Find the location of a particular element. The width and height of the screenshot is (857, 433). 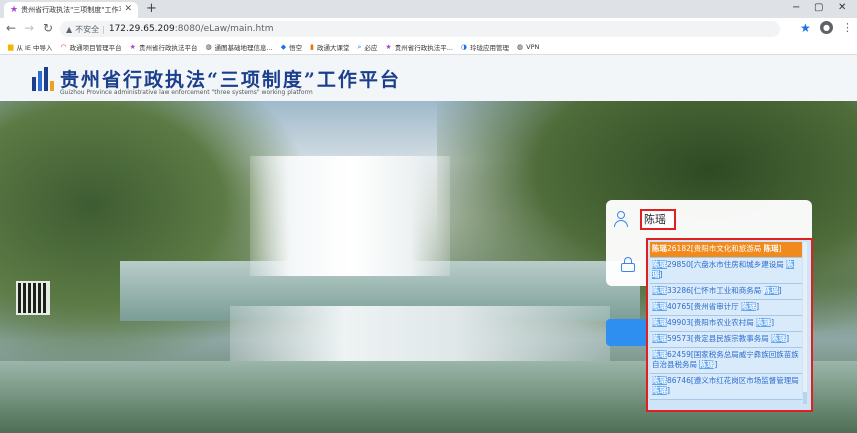

suggestion-detail: 59573[贵定县民族宗教事务局 is located at coordinates (719, 338).